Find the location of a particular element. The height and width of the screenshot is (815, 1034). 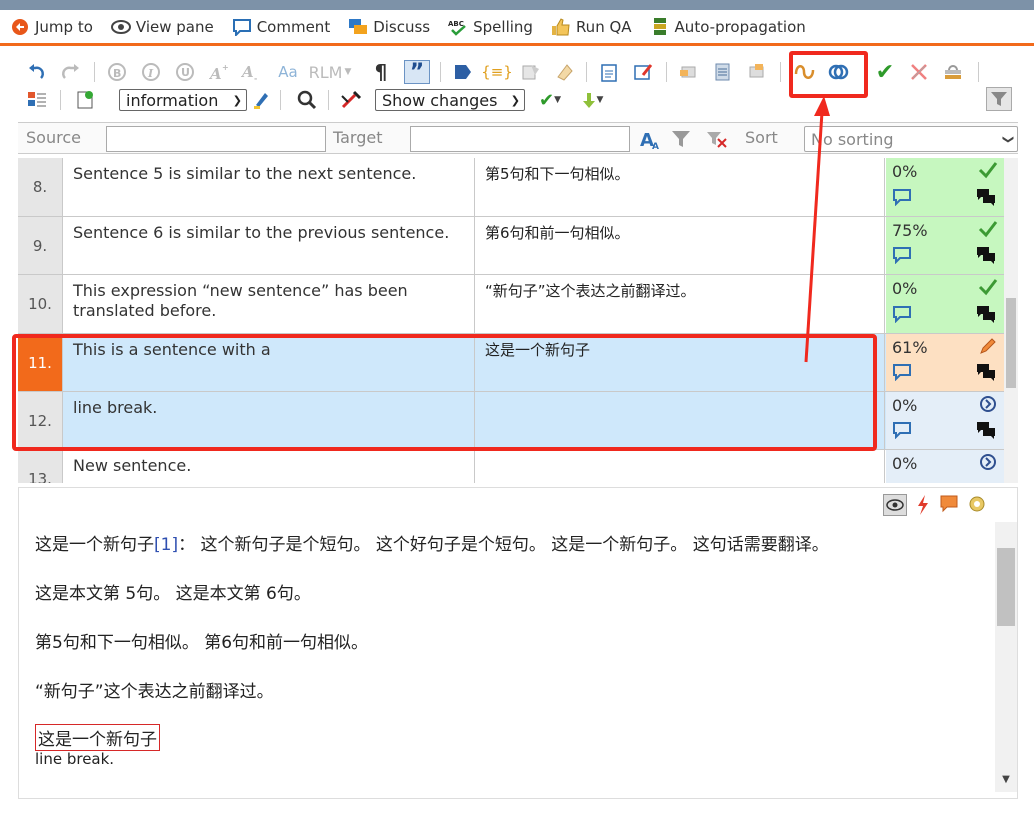

discuss-label: Discuss is located at coordinates (402, 26).